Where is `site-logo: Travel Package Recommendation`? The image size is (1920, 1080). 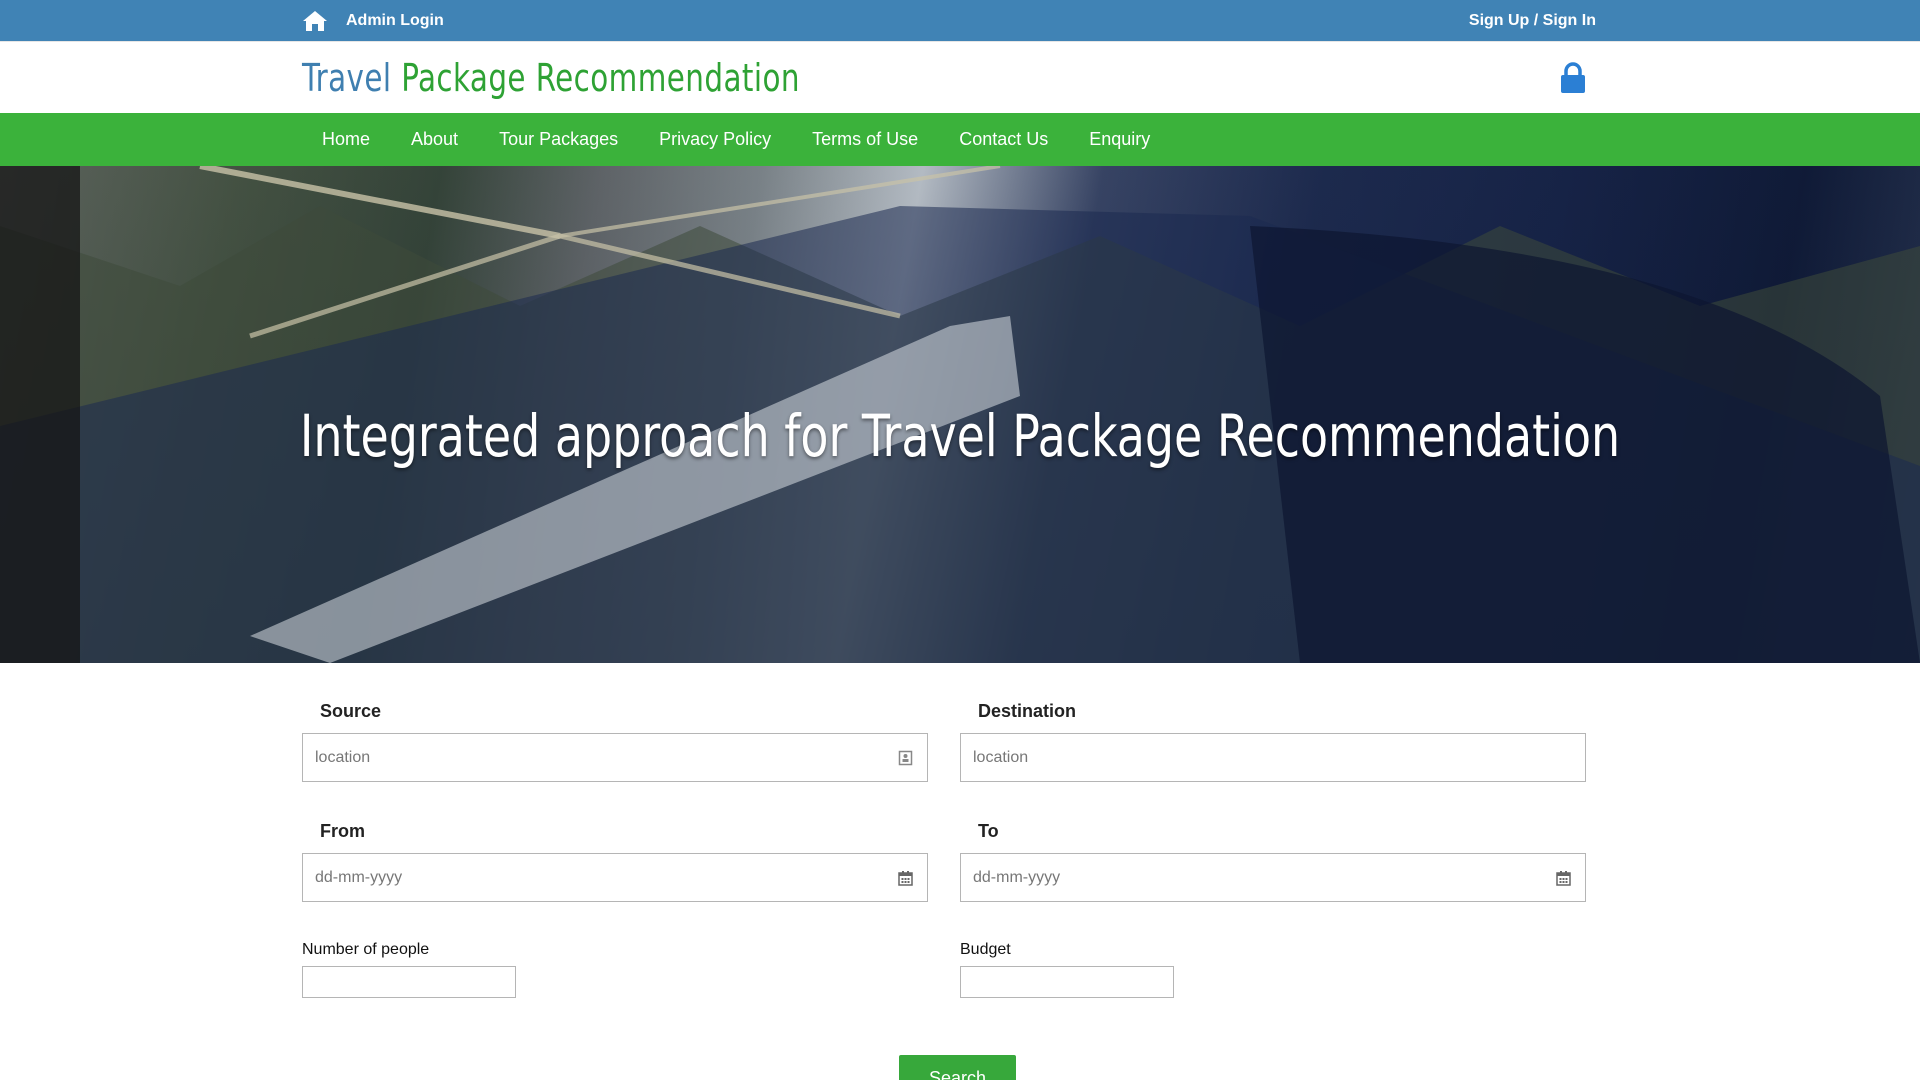
site-logo: Travel Package Recommendation is located at coordinates (551, 78).